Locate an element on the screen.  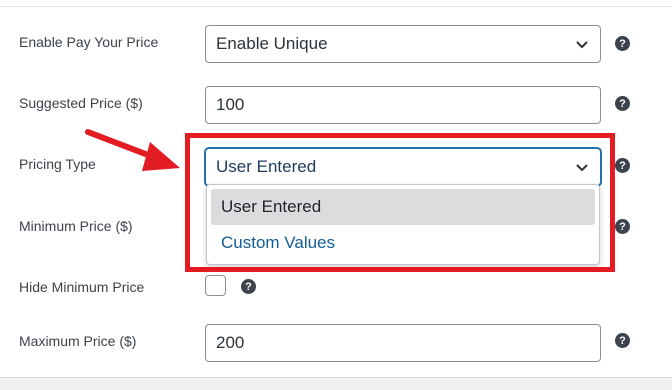
hide-minimum-price-label: Hide Minimum Price is located at coordinates (82, 287).